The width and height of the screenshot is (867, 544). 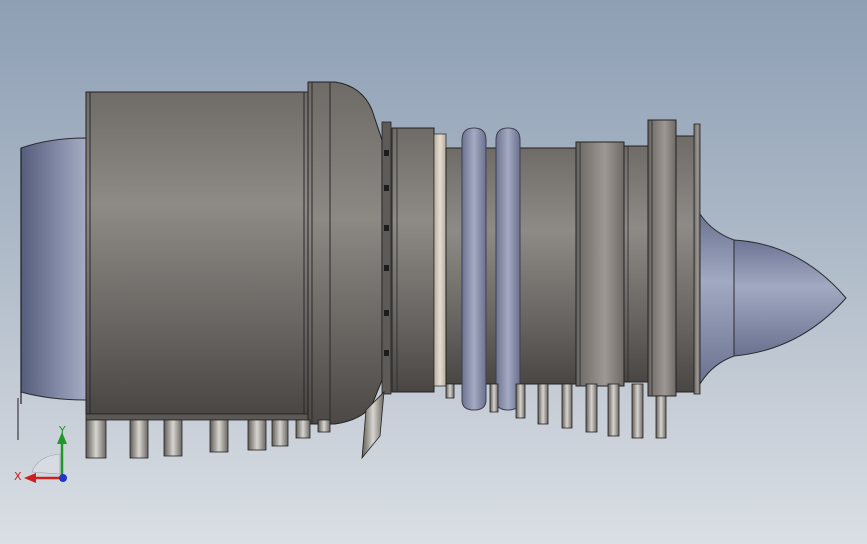 What do you see at coordinates (63, 478) in the screenshot?
I see `z-axis-dot-icon` at bounding box center [63, 478].